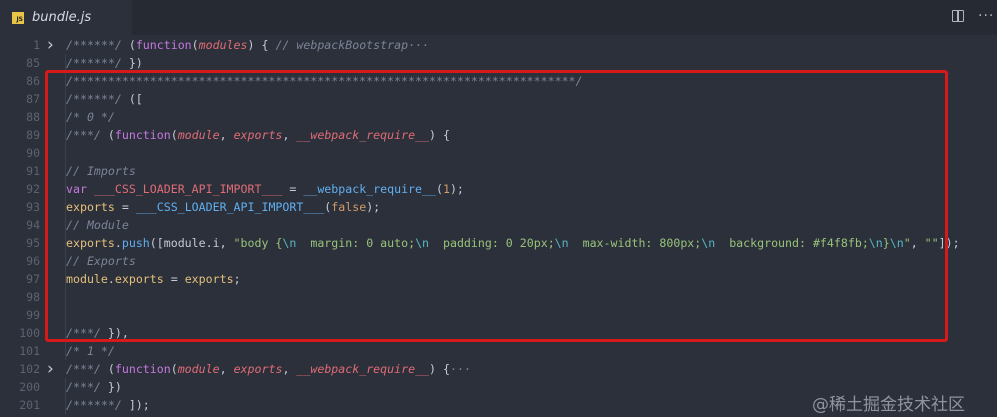 The width and height of the screenshot is (997, 417). I want to click on code-text: /***/ }), so click(94, 387).